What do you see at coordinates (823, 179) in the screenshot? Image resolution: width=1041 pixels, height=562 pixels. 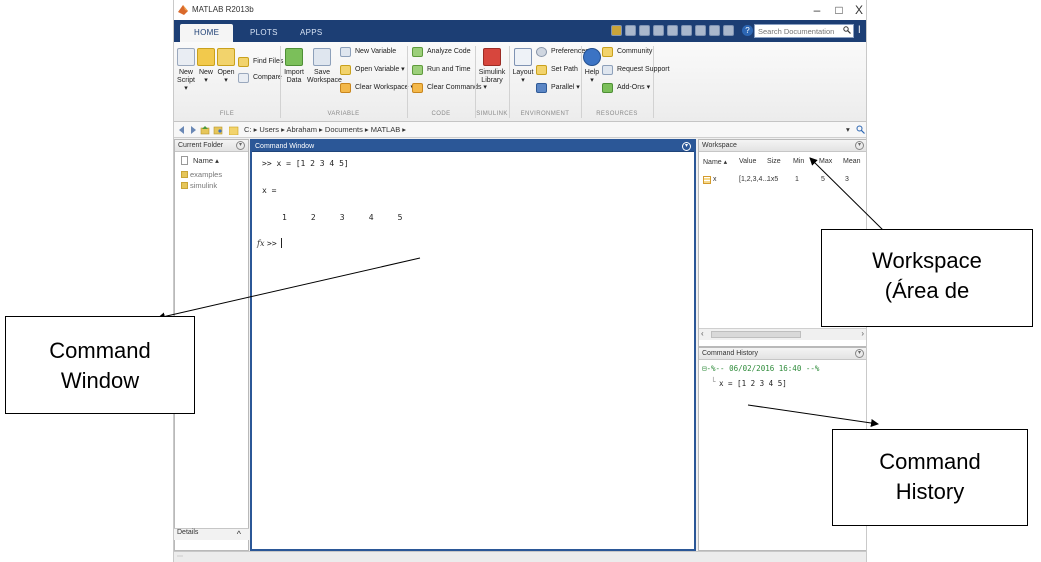 I see `variable-max-cell: 5` at bounding box center [823, 179].